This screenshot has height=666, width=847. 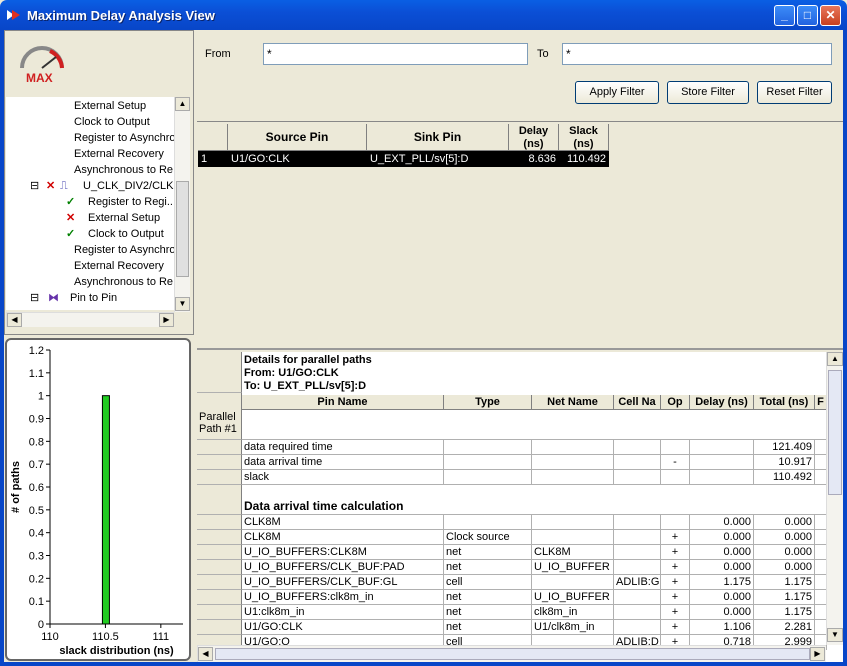 What do you see at coordinates (41, 397) in the screenshot?
I see `y-tick-label: 1` at bounding box center [41, 397].